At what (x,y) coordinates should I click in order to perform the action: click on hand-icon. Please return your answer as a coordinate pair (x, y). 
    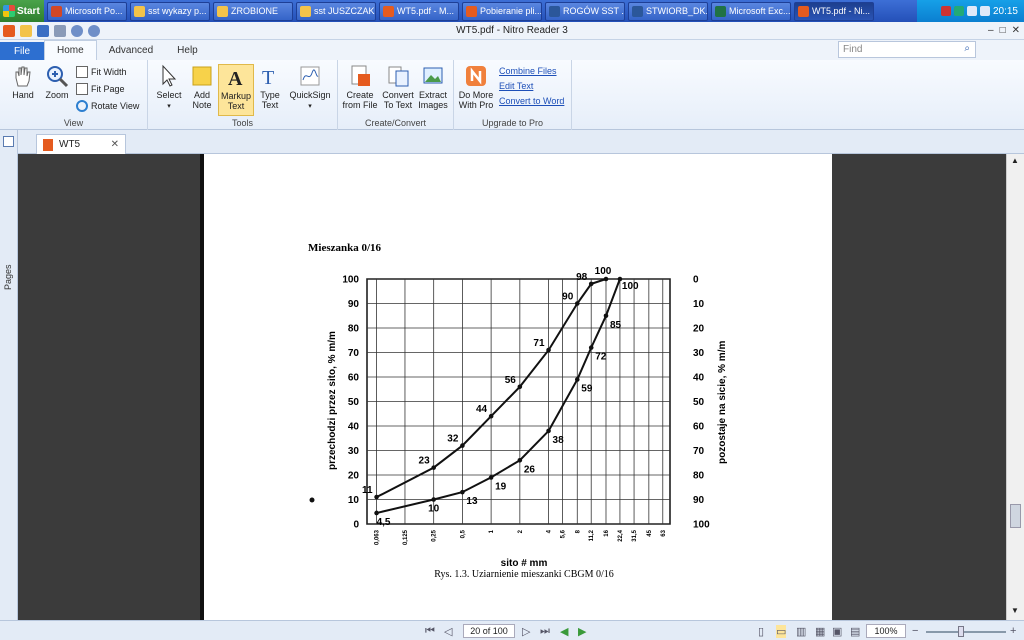
    Looking at the image, I should click on (23, 76).